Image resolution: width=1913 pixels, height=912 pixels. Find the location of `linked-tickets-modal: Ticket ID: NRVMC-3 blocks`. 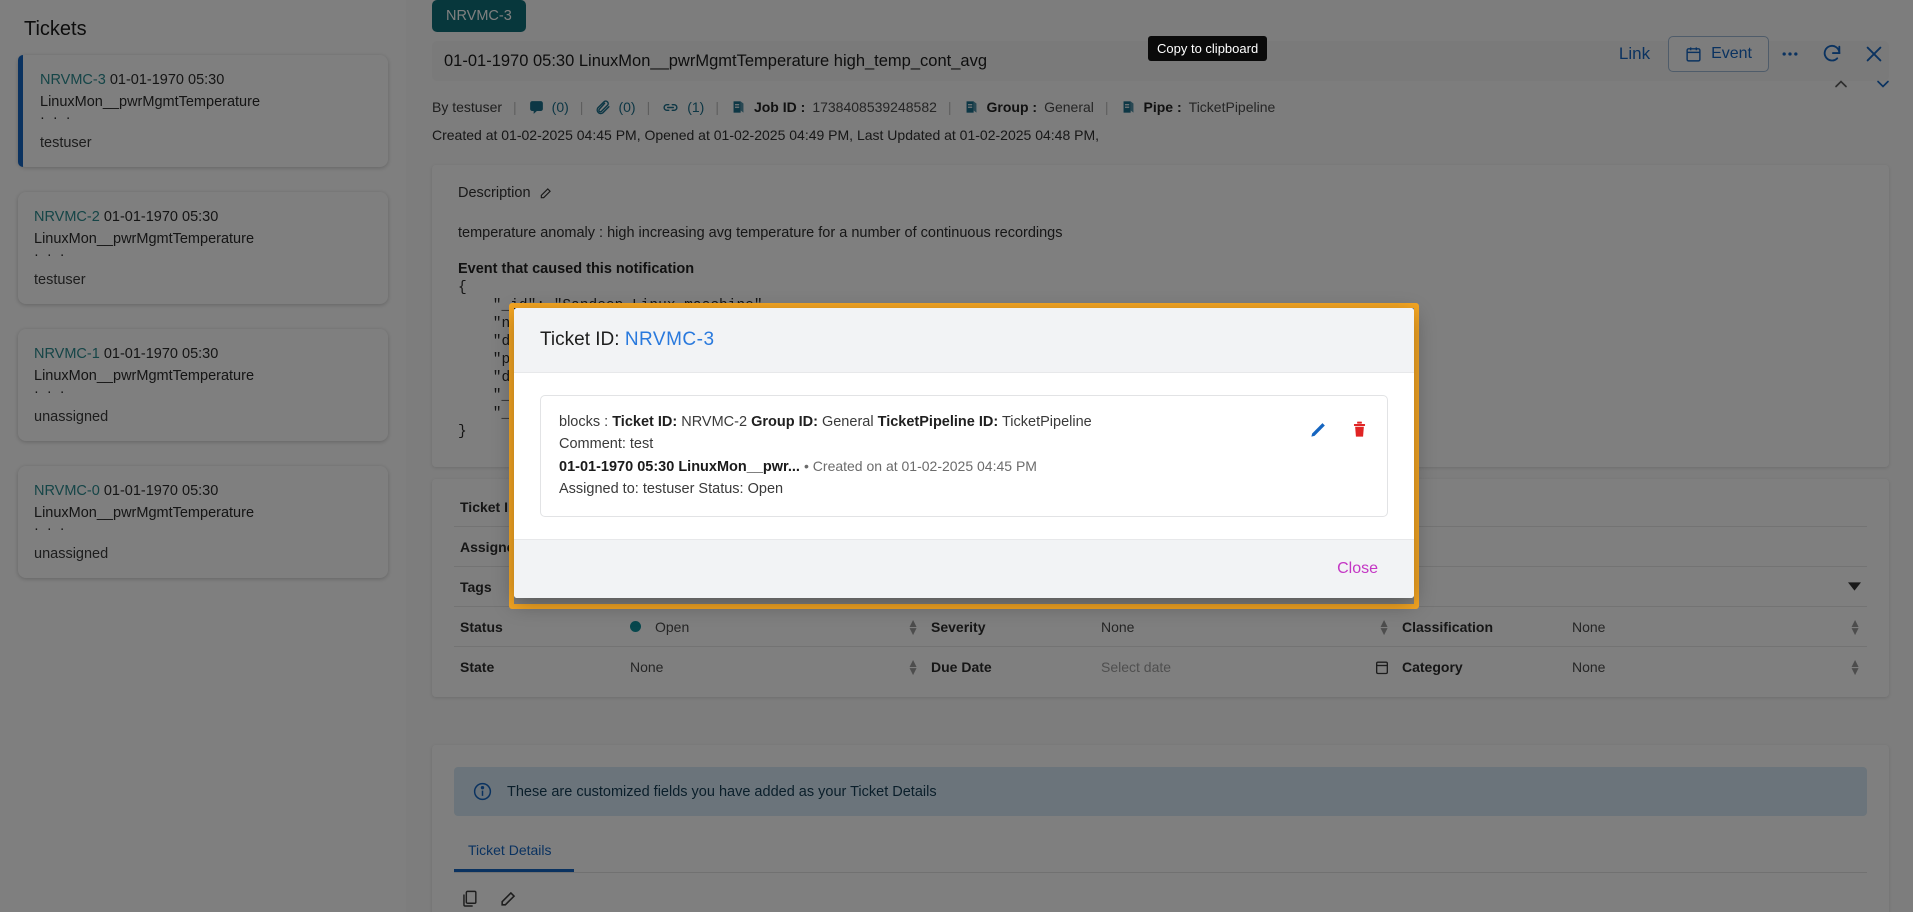

linked-tickets-modal: Ticket ID: NRVMC-3 blocks is located at coordinates (964, 453).